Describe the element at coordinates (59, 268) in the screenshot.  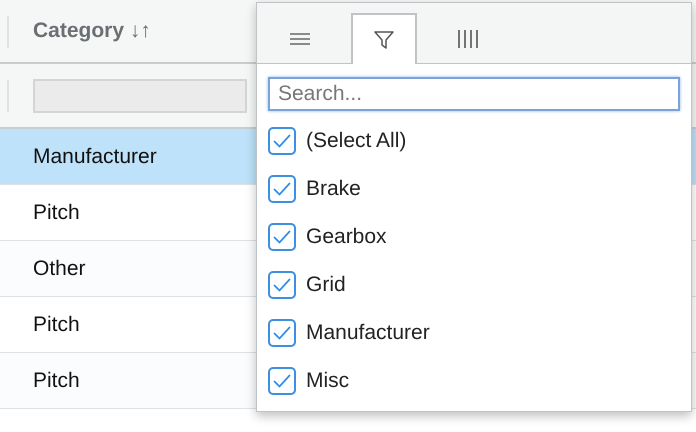
I see `table-cell: Other` at that location.